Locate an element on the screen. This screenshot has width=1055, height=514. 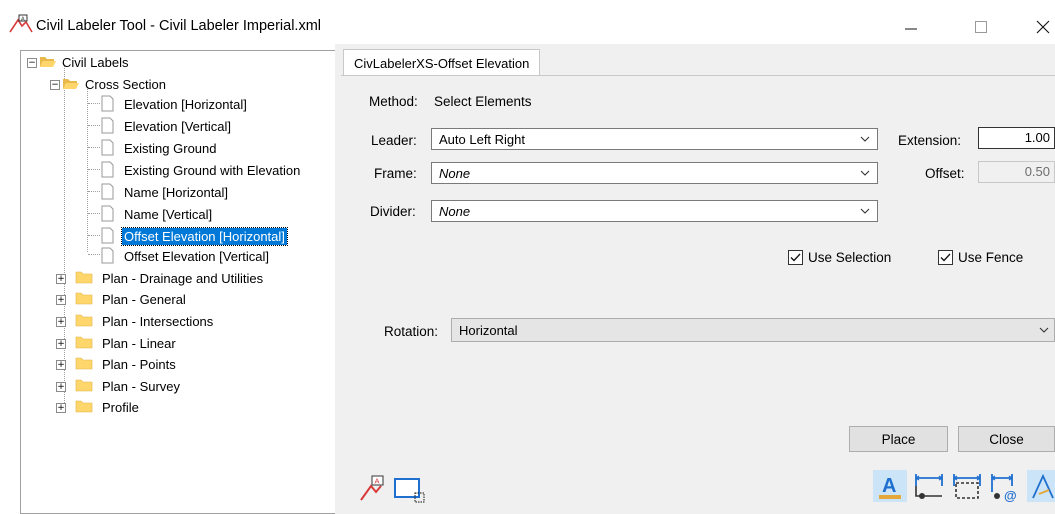
dimension-attach-icon: @ is located at coordinates (1005, 486).